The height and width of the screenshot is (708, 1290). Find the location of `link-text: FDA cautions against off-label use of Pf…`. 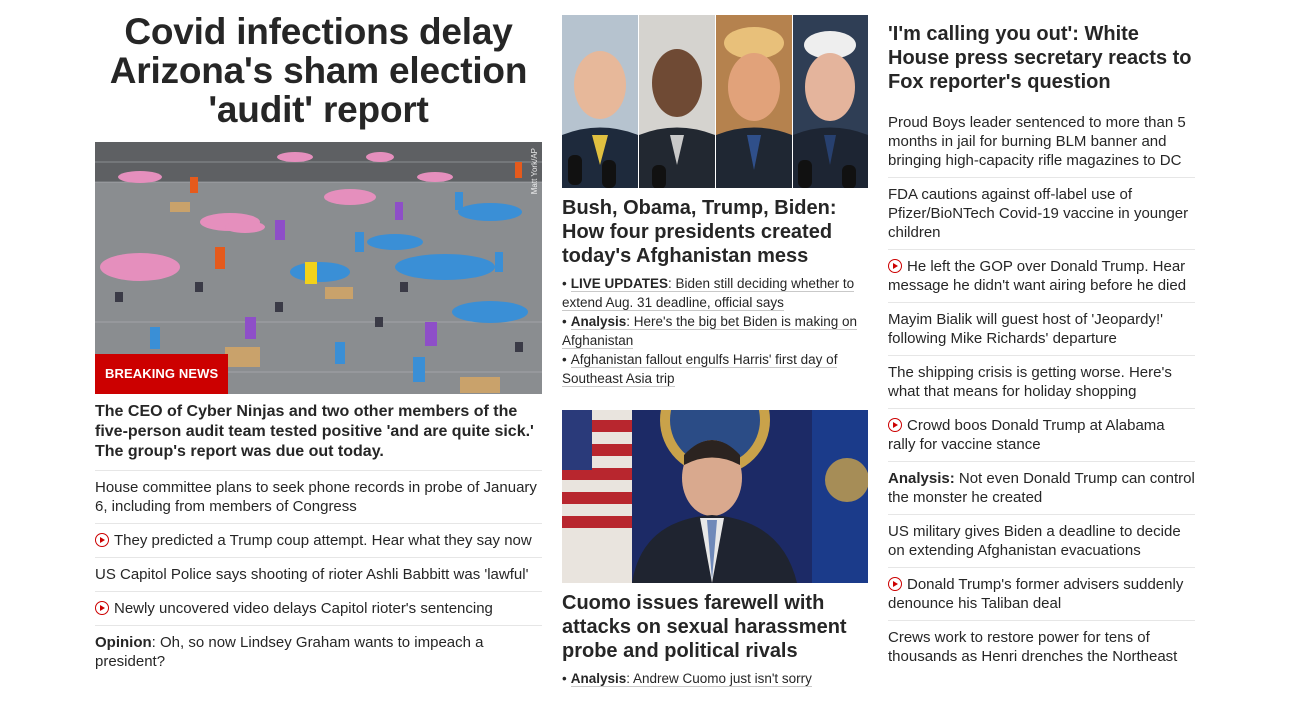

link-text: FDA cautions against off-label use of Pf… is located at coordinates (1038, 213).